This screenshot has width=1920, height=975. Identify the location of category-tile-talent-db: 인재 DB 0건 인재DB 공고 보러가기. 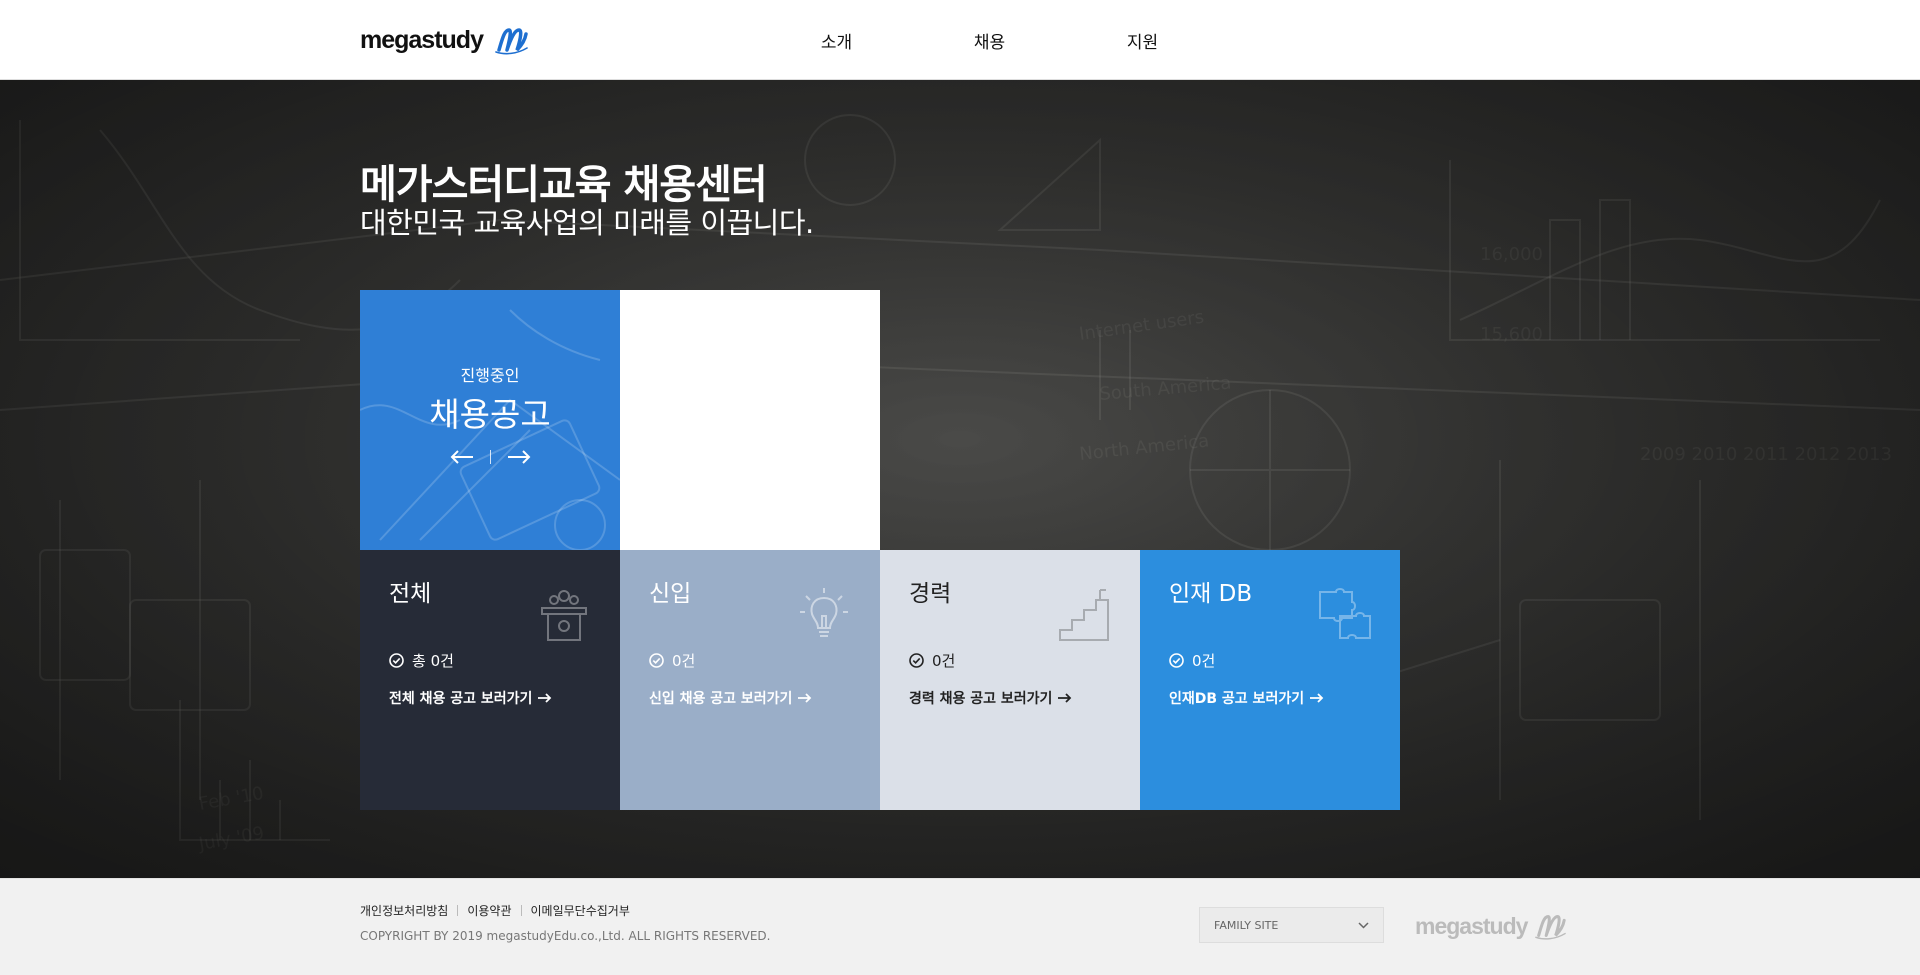
(1270, 680).